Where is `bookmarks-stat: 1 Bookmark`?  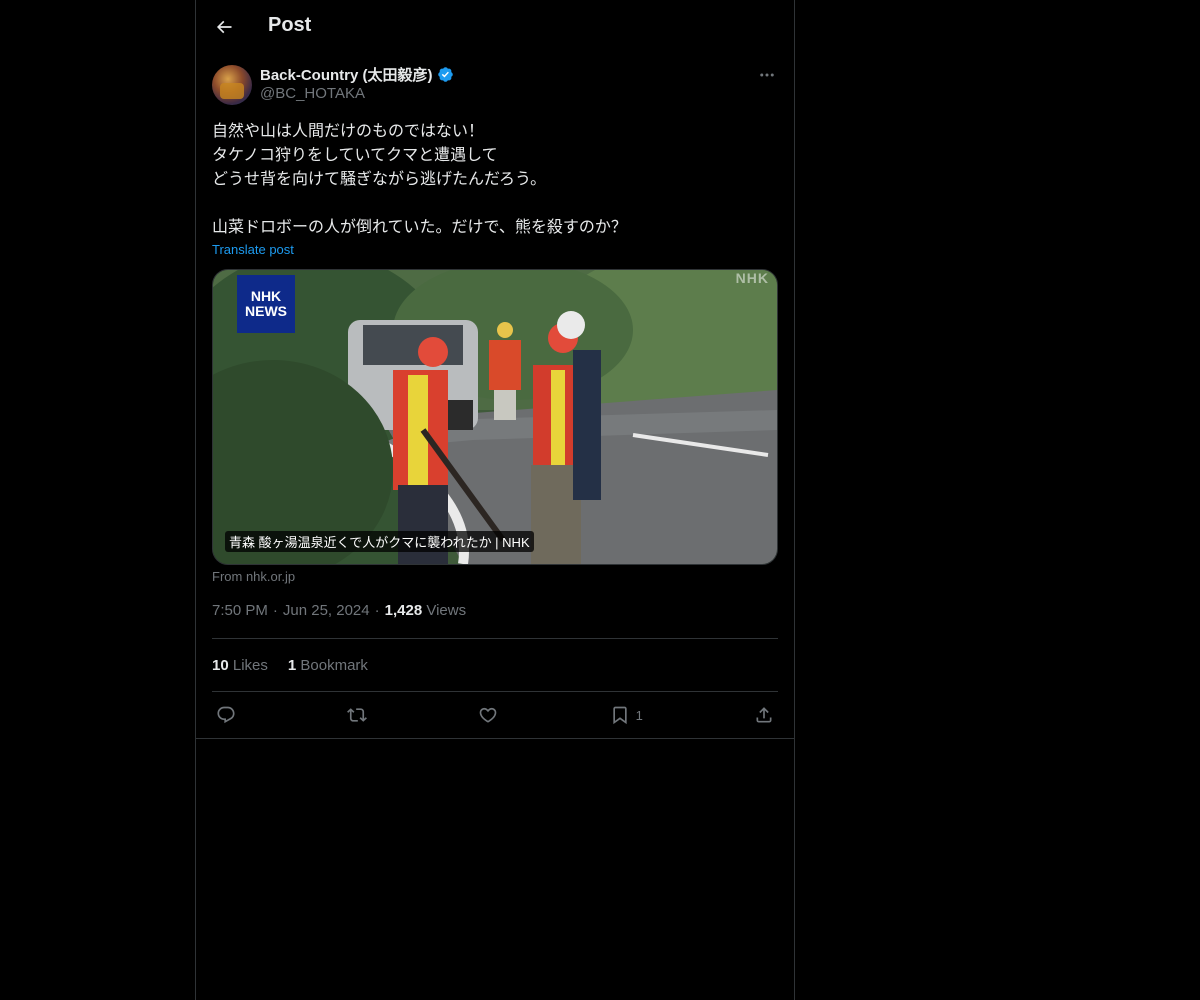
bookmarks-stat: 1 Bookmark is located at coordinates (328, 665).